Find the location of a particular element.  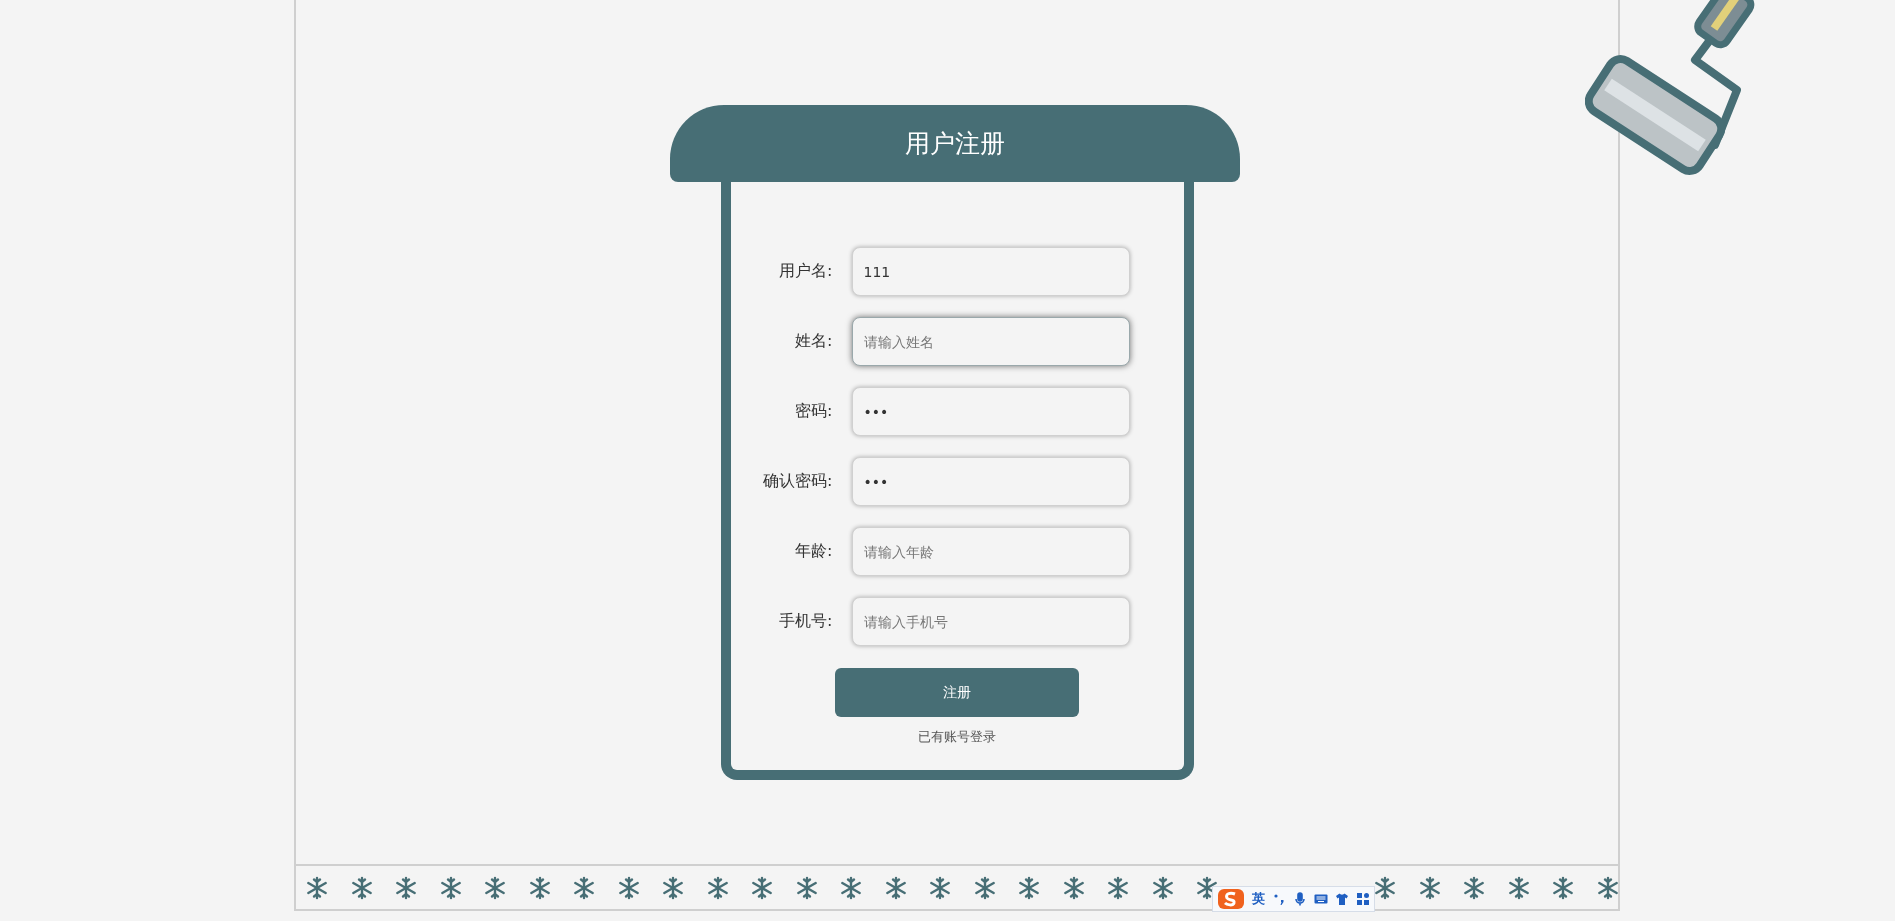

input-field: 请输入姓名 is located at coordinates (990, 341).